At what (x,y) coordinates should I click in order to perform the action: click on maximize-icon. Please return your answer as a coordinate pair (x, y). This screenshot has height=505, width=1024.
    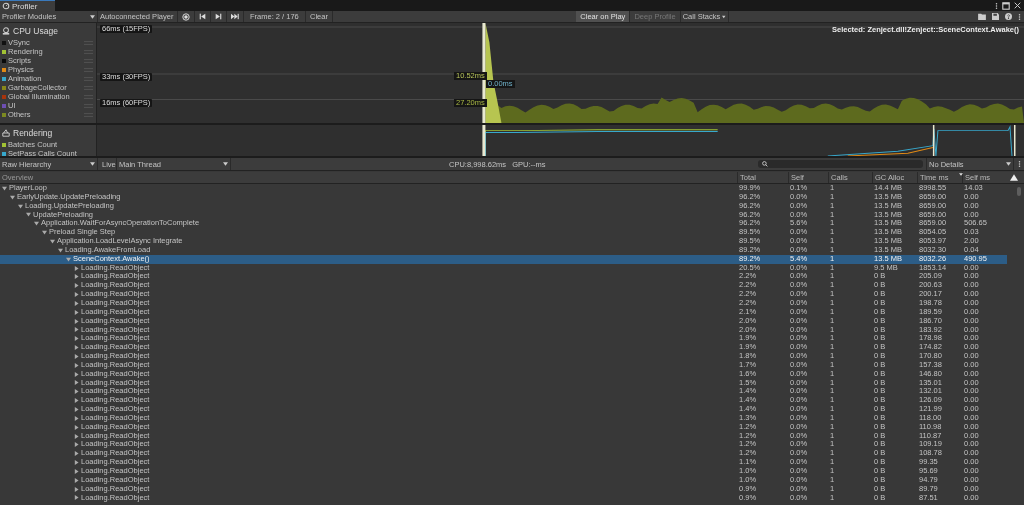
    Looking at the image, I should click on (1006, 5).